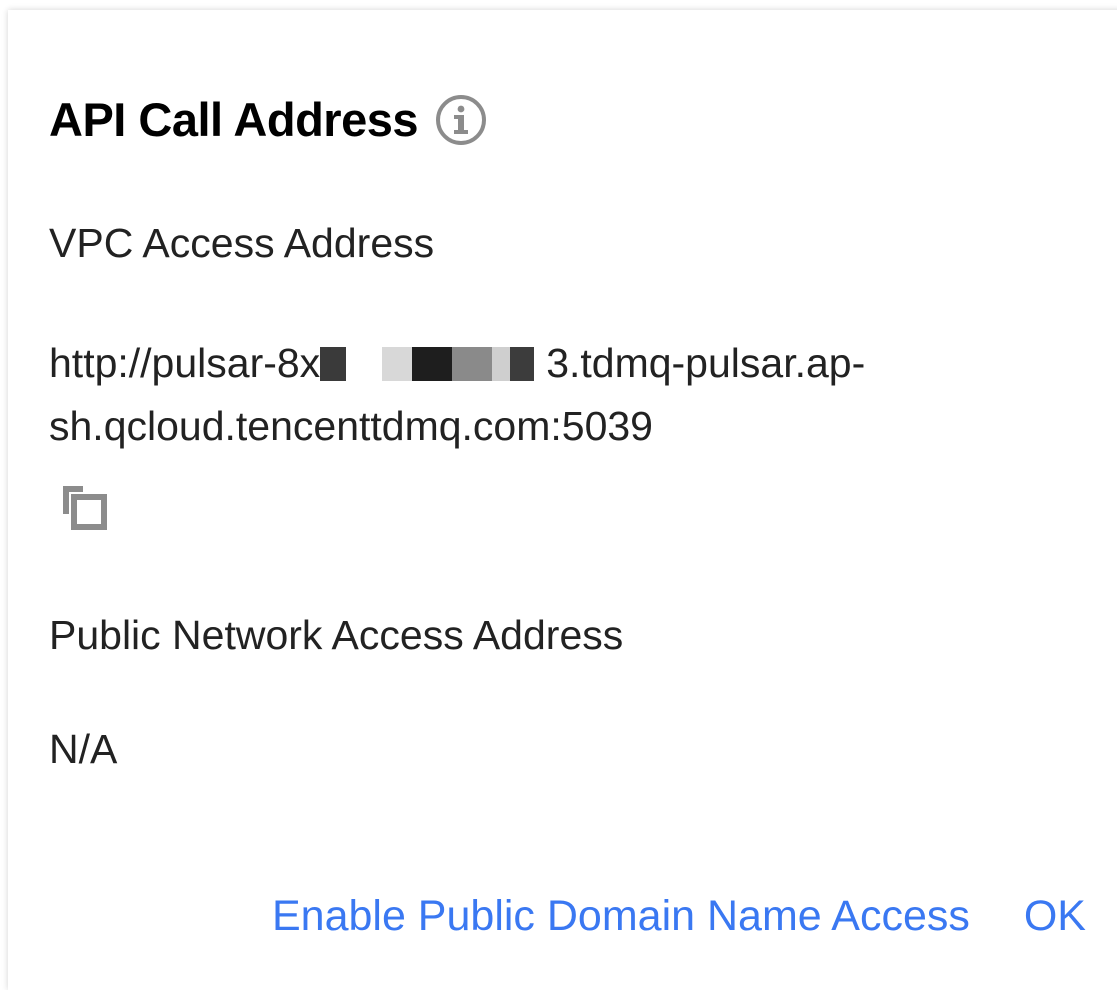  Describe the element at coordinates (242, 243) in the screenshot. I see `vpc-access-label: VPC Access Address` at that location.